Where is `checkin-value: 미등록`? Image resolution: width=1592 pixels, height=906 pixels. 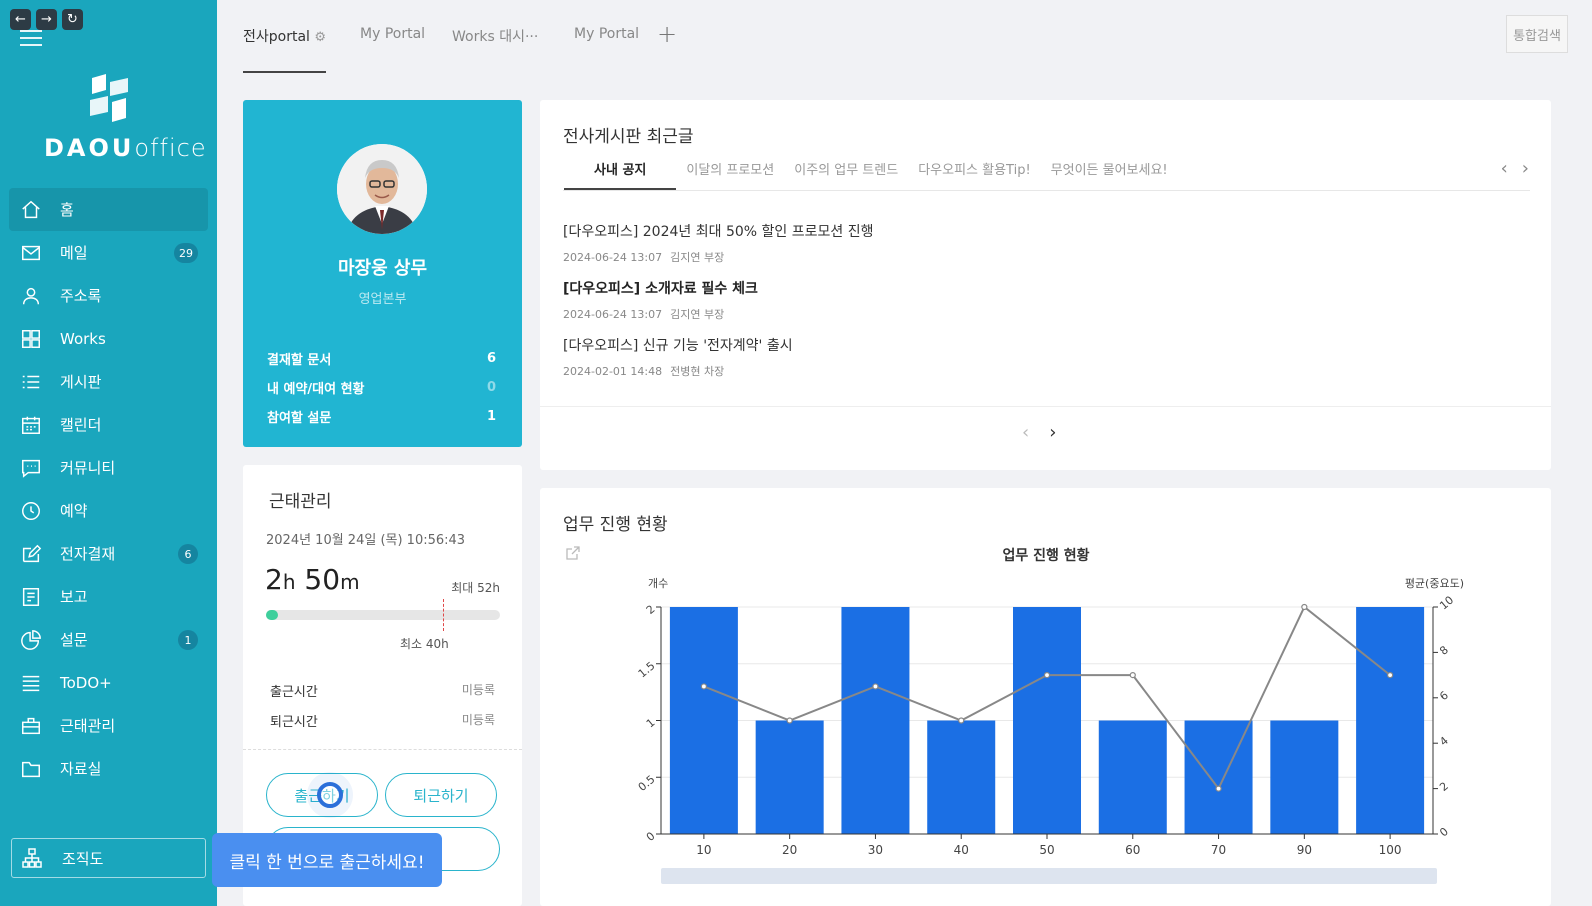
checkin-value: 미등록 is located at coordinates (478, 690).